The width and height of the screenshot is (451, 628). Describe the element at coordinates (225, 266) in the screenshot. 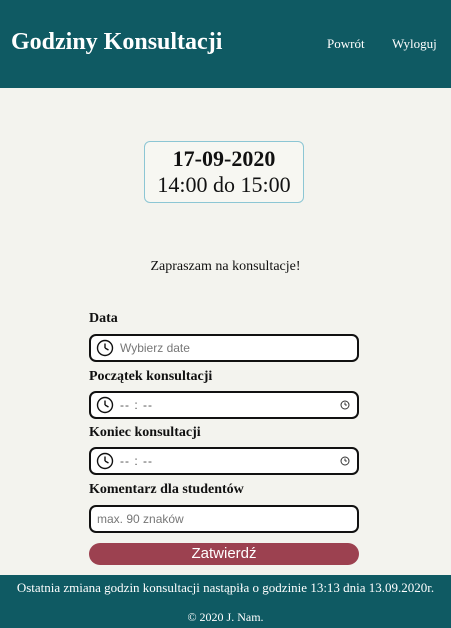

I see `invite-text: Zapraszam na konsultacje!` at that location.